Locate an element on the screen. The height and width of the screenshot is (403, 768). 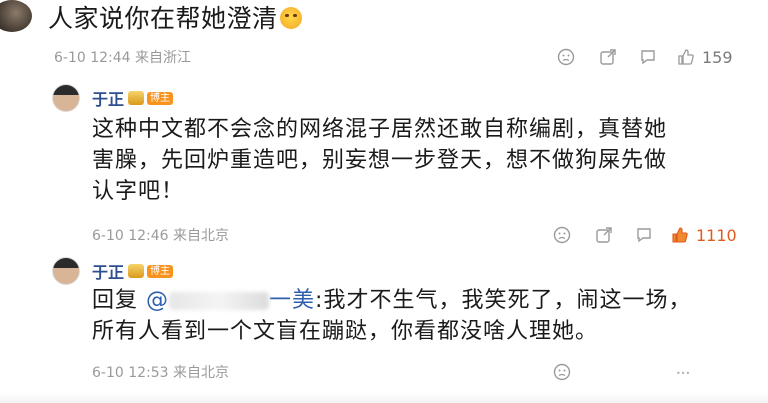
reply-body: :我才不生气，我笑死了，闹这一场， is located at coordinates (503, 300).